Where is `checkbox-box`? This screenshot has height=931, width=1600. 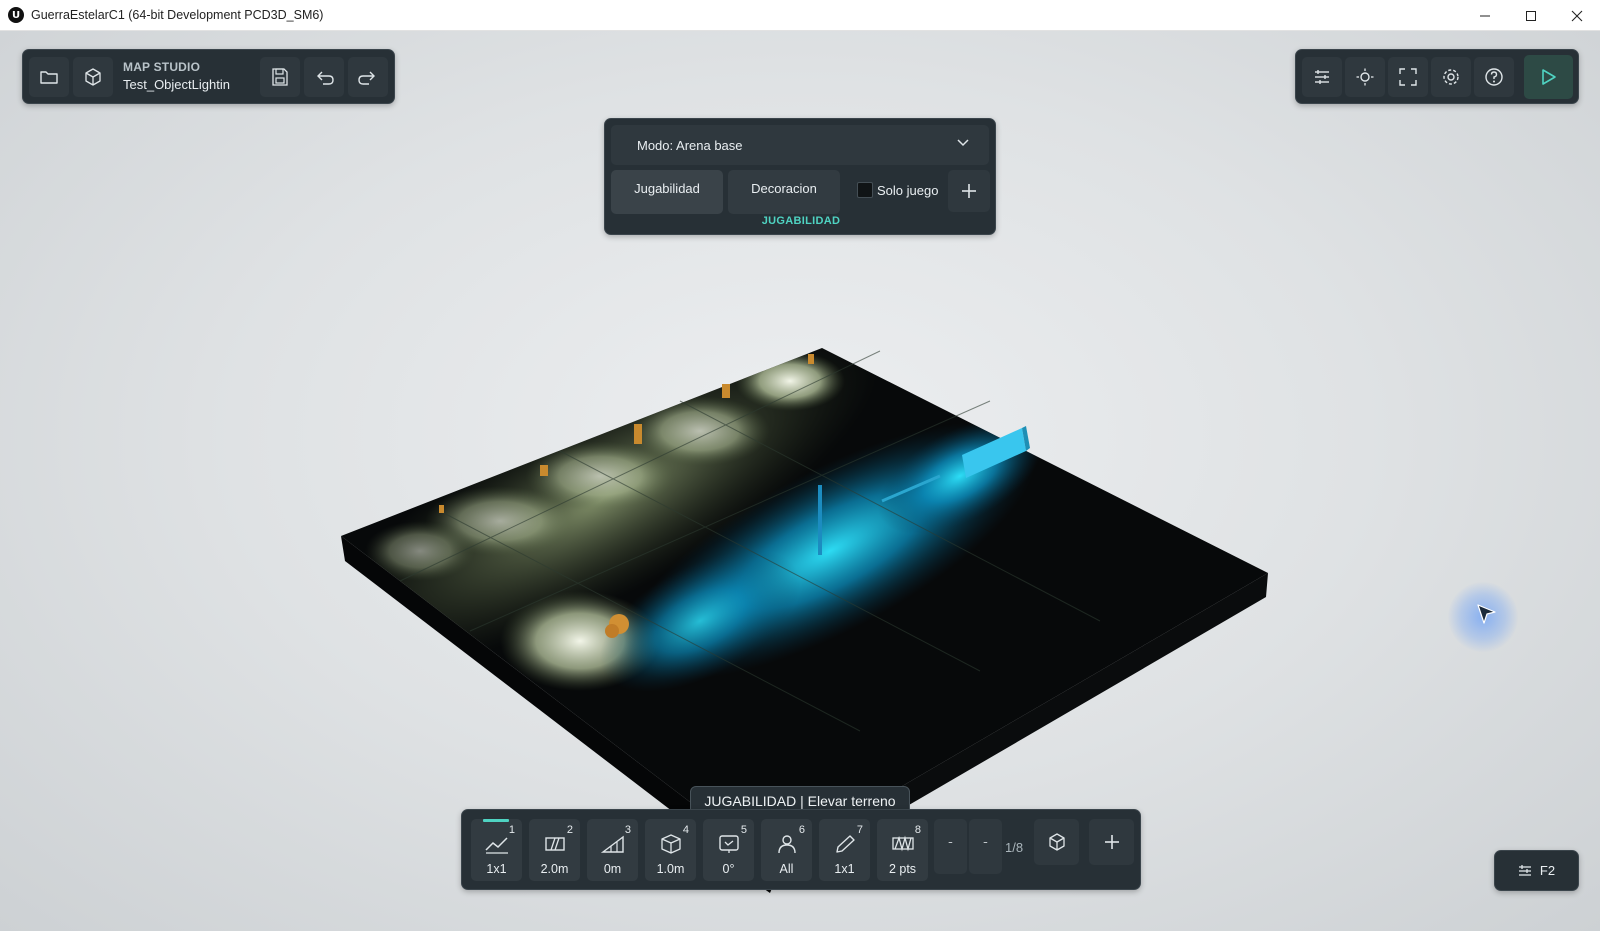
checkbox-box is located at coordinates (865, 190).